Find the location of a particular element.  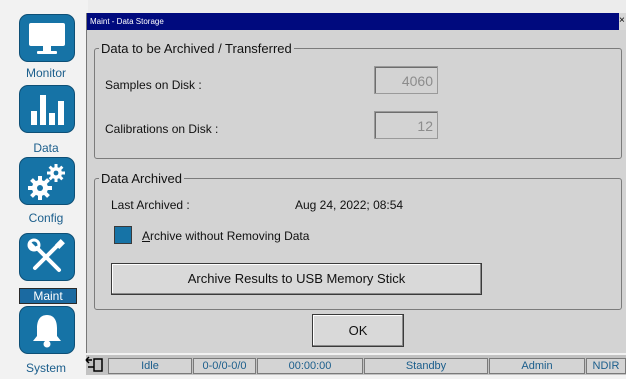

calibrations-label: Calibrations on Disk : is located at coordinates (162, 129).